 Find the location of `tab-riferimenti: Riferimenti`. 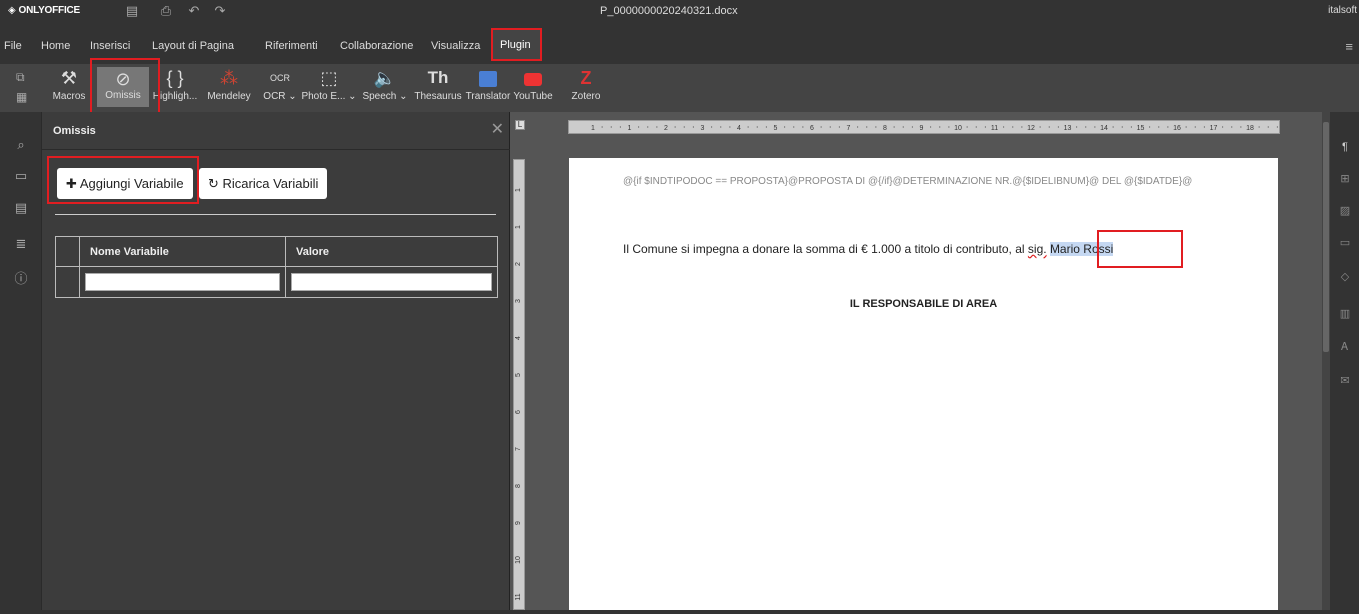

tab-riferimenti: Riferimenti is located at coordinates (291, 46).